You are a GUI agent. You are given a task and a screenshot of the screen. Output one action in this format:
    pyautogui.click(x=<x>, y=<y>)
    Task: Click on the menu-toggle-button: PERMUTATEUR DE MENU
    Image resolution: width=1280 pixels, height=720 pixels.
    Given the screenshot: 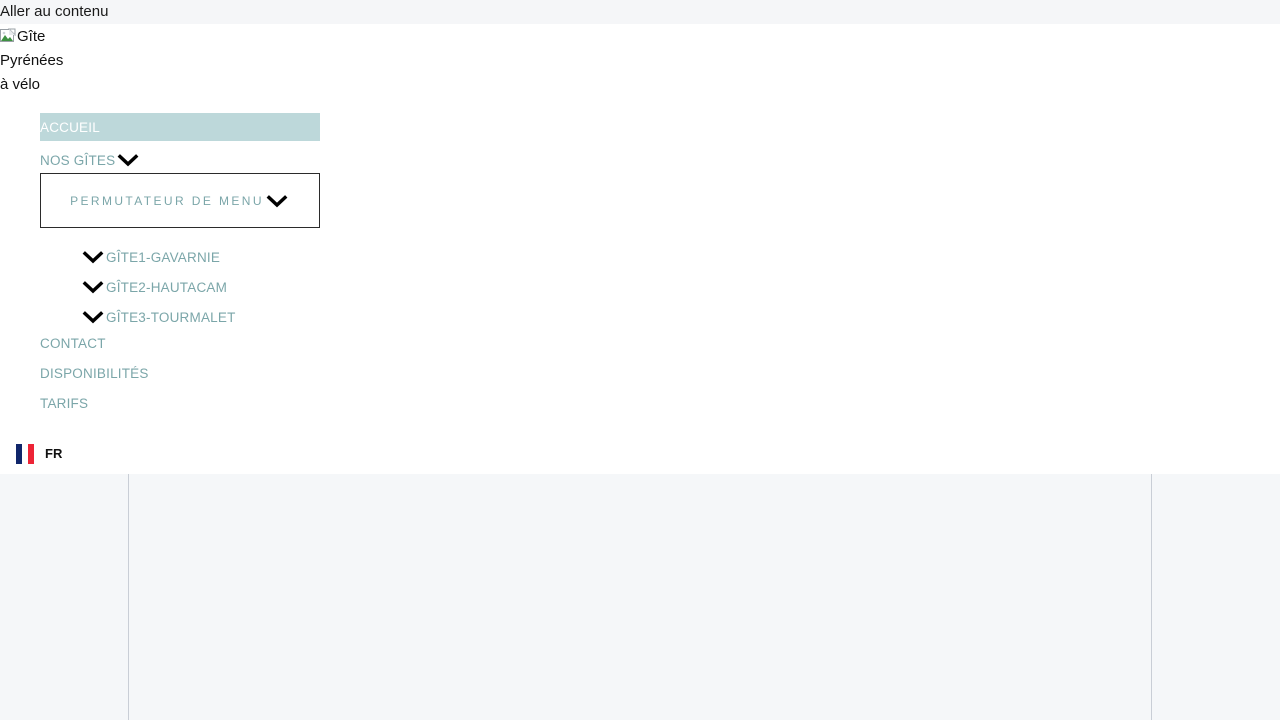 What is the action you would take?
    pyautogui.click(x=180, y=200)
    